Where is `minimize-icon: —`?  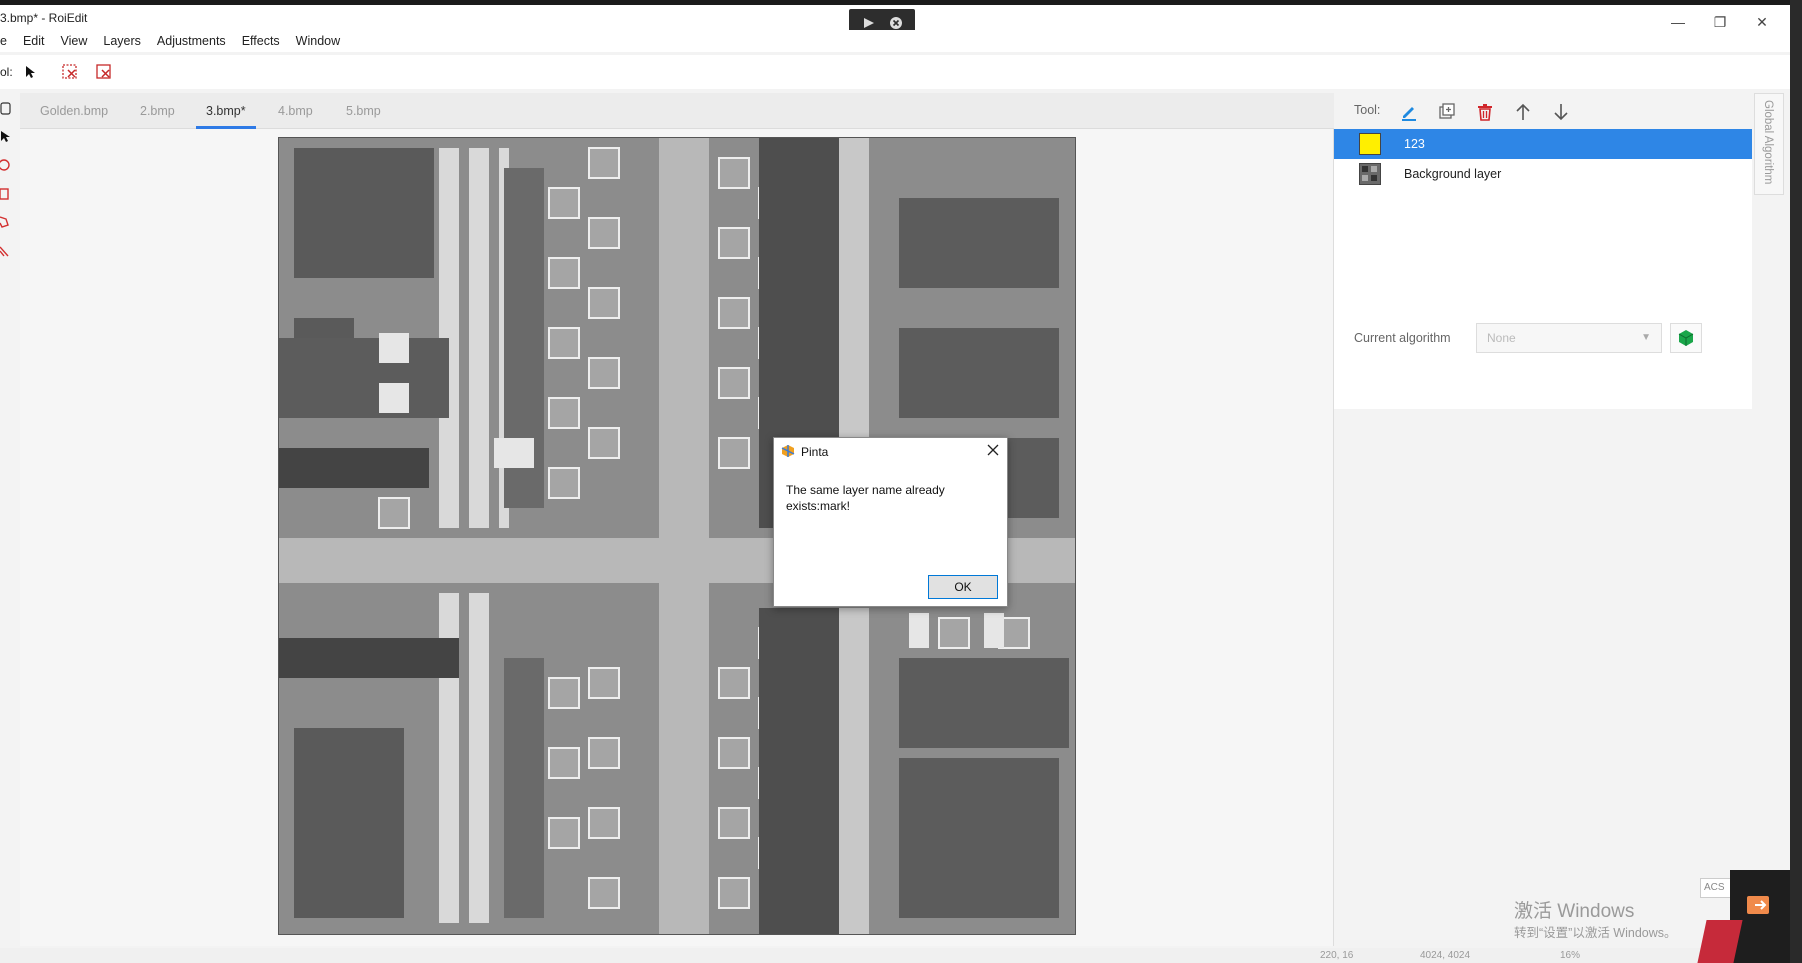 minimize-icon: — is located at coordinates (1678, 22).